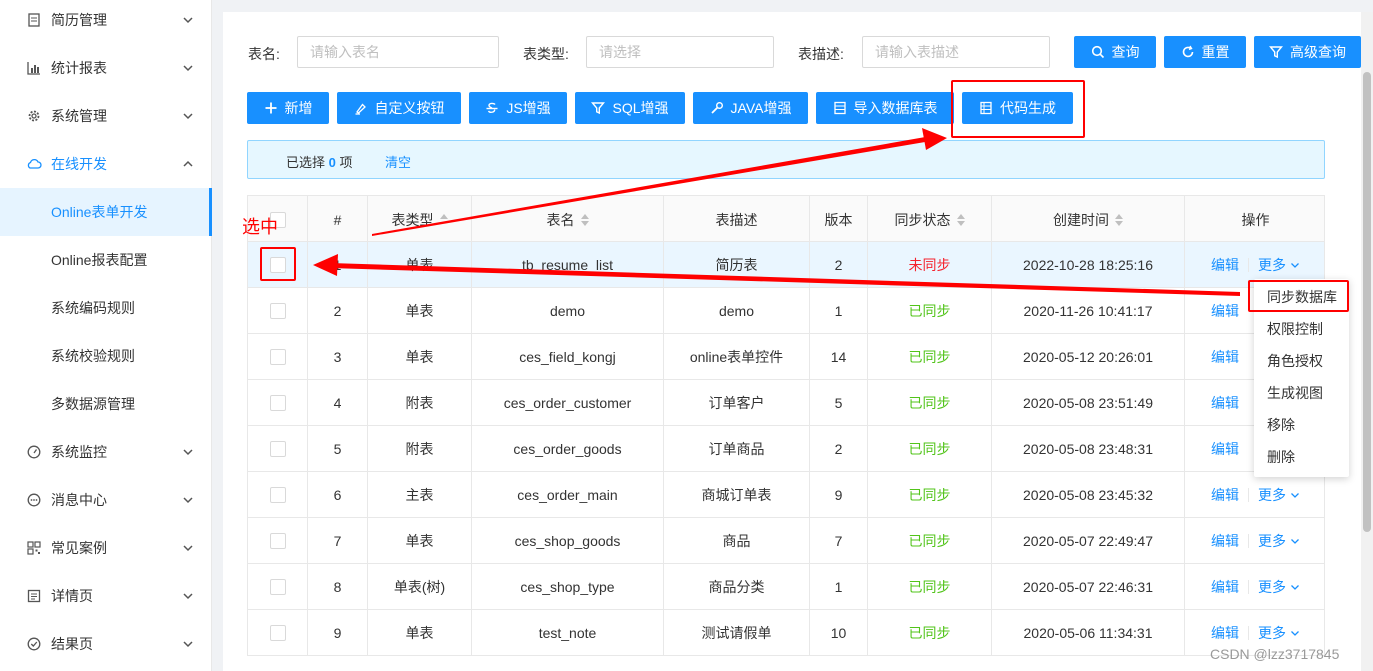  What do you see at coordinates (79, 452) in the screenshot?
I see `sidebar-item-label: 系统监控` at bounding box center [79, 452].